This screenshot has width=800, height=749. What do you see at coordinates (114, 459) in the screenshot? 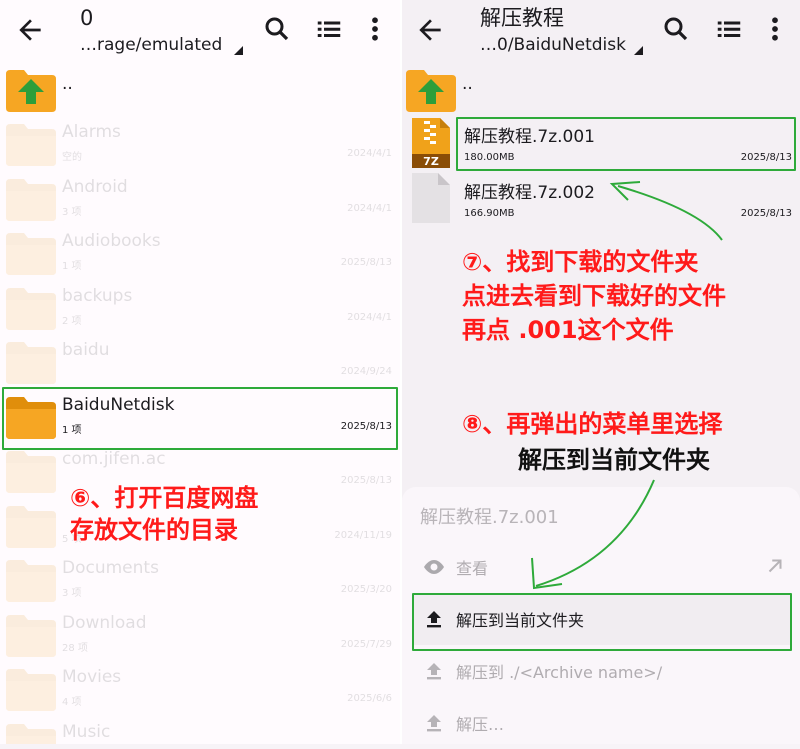
I see `folder-name: com.jifen.ac` at bounding box center [114, 459].